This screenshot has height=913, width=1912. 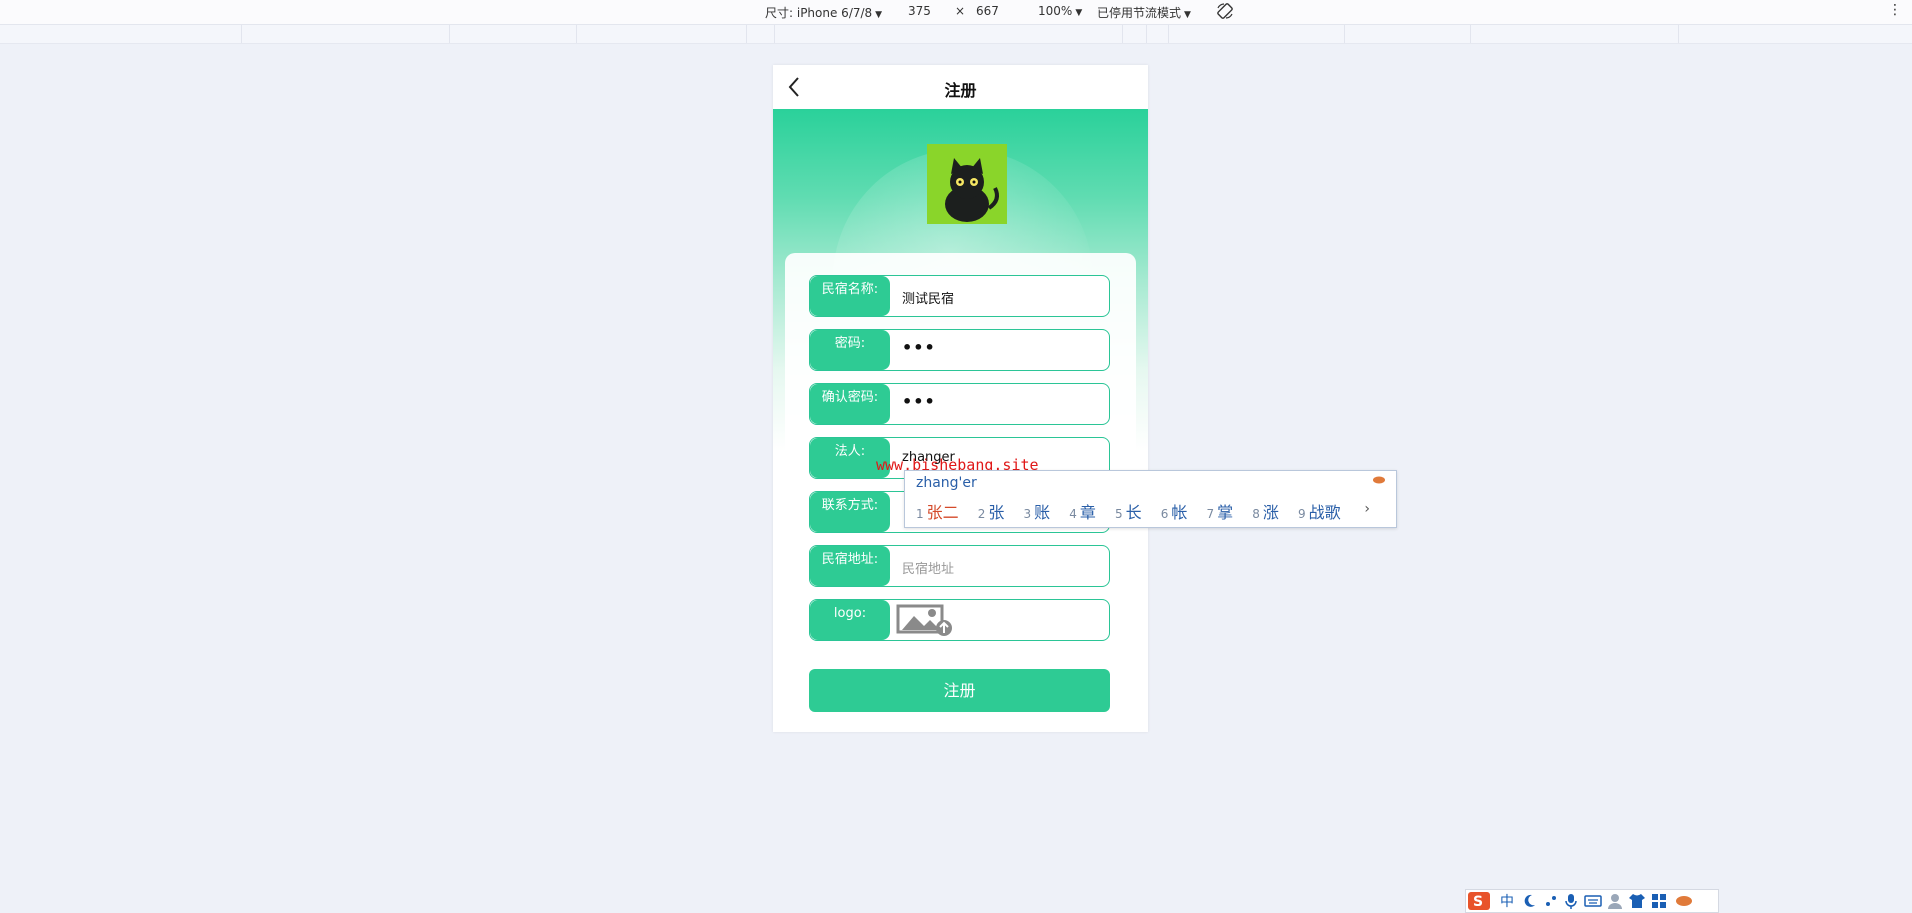 I want to click on ime-candidate: 1 张二, so click(x=937, y=511).